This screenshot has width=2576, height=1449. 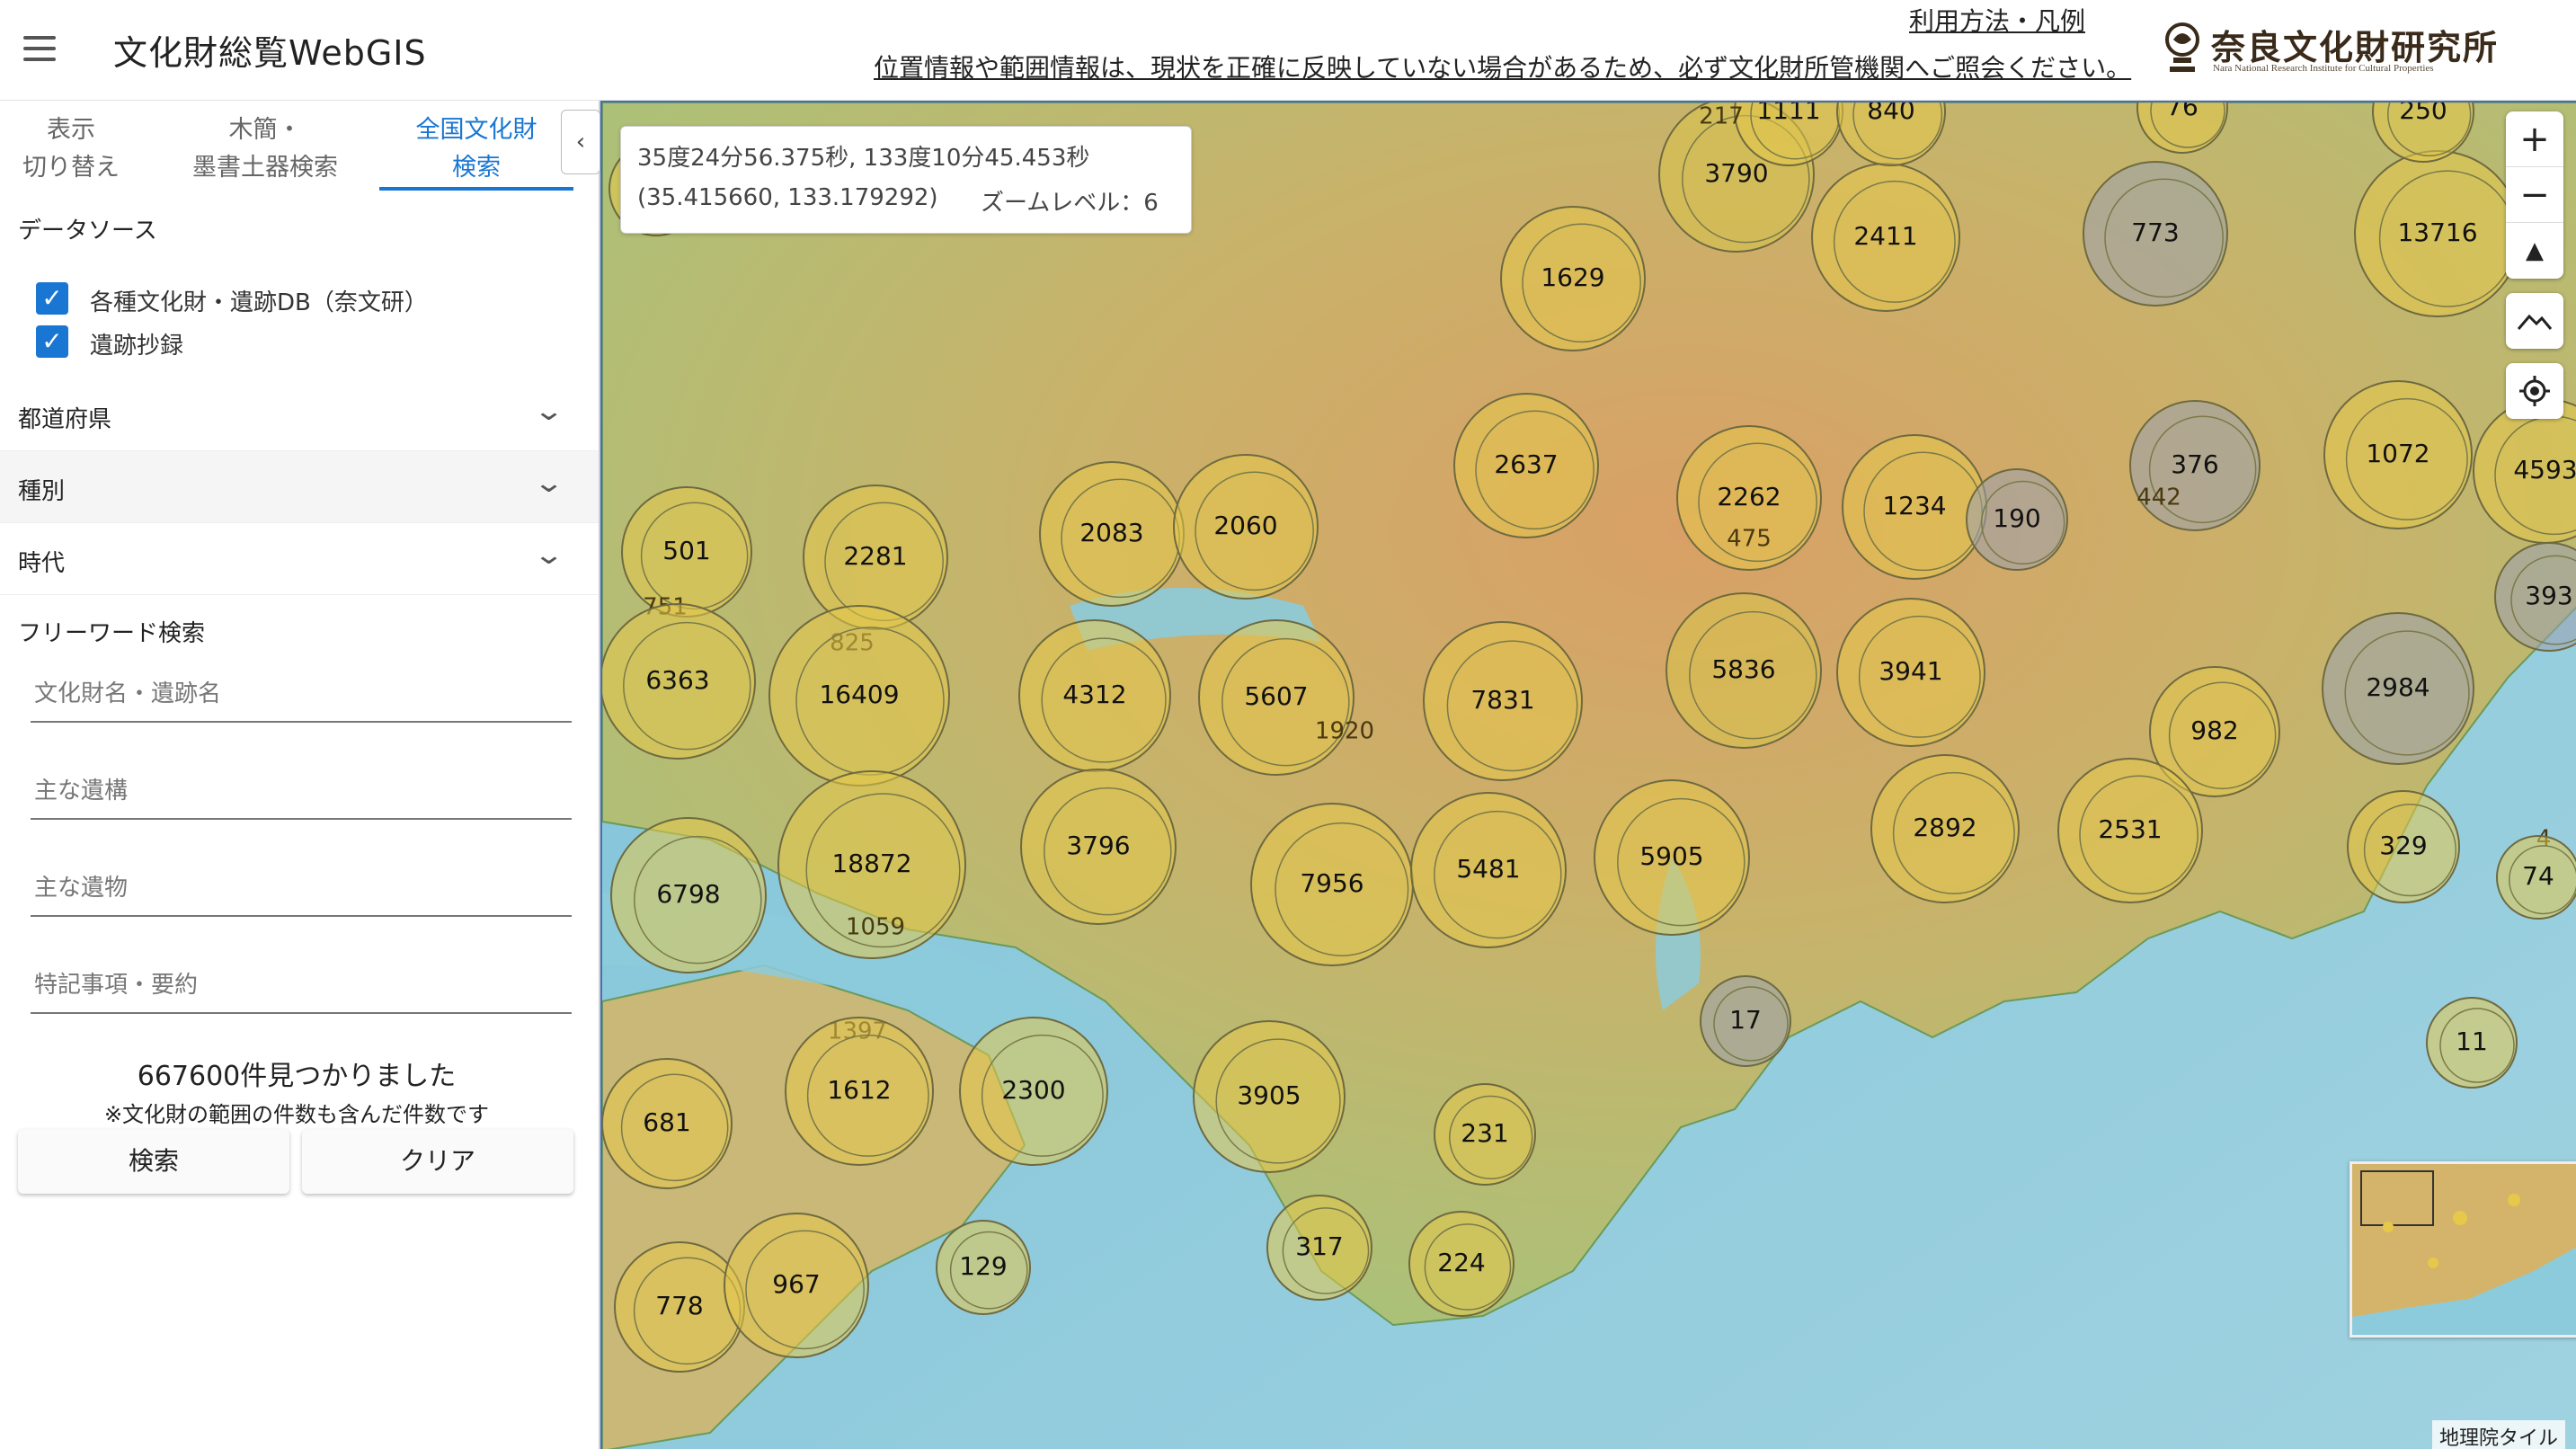 What do you see at coordinates (476, 149) in the screenshot?
I see `tab-national-search: 全国文化財 検索` at bounding box center [476, 149].